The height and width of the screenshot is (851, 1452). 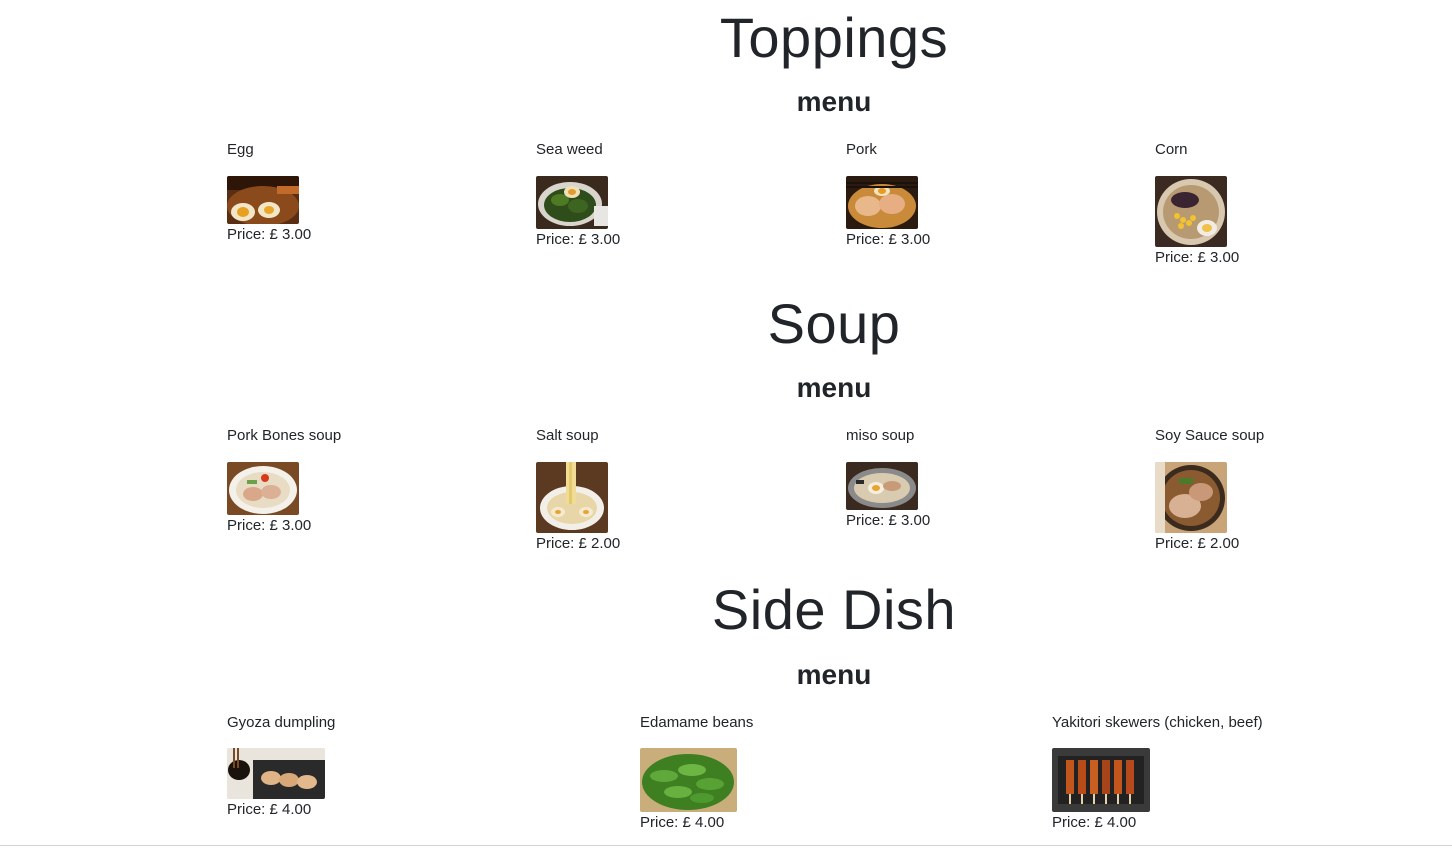 I want to click on item-name: Pork, so click(x=861, y=149).